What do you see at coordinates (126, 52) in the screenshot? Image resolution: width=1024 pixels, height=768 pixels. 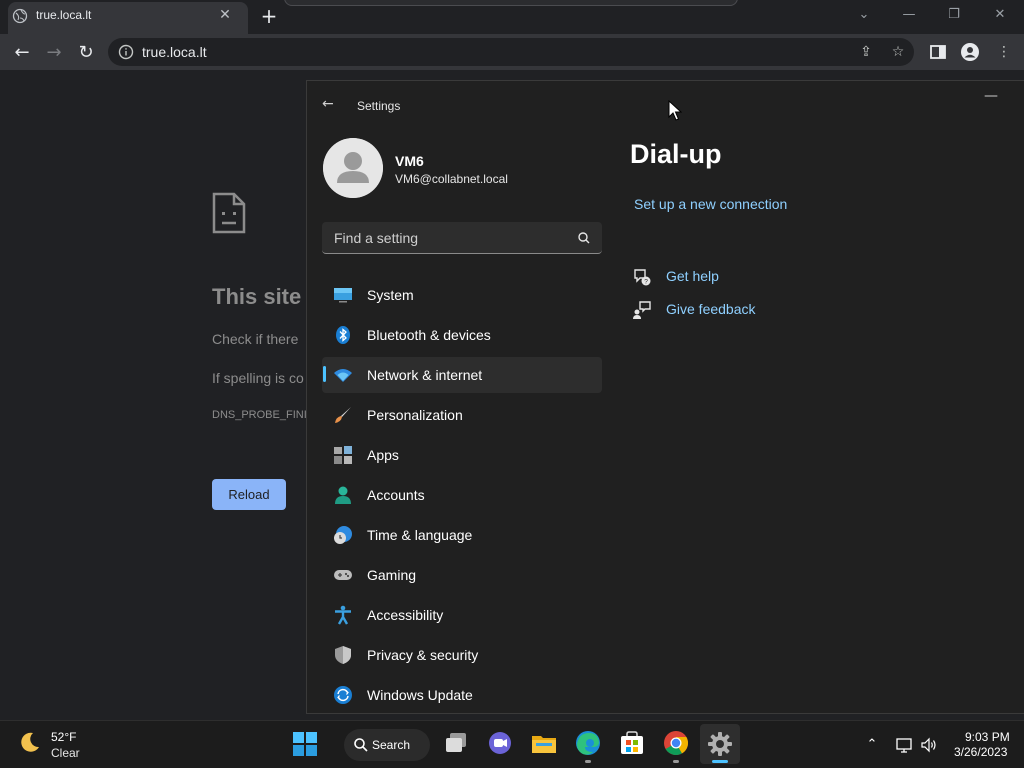 I see `info-icon` at bounding box center [126, 52].